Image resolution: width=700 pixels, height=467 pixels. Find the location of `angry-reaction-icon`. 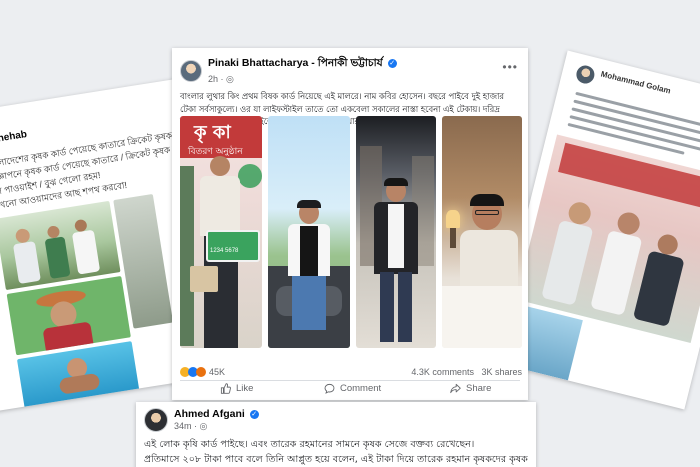

angry-reaction-icon is located at coordinates (201, 372).